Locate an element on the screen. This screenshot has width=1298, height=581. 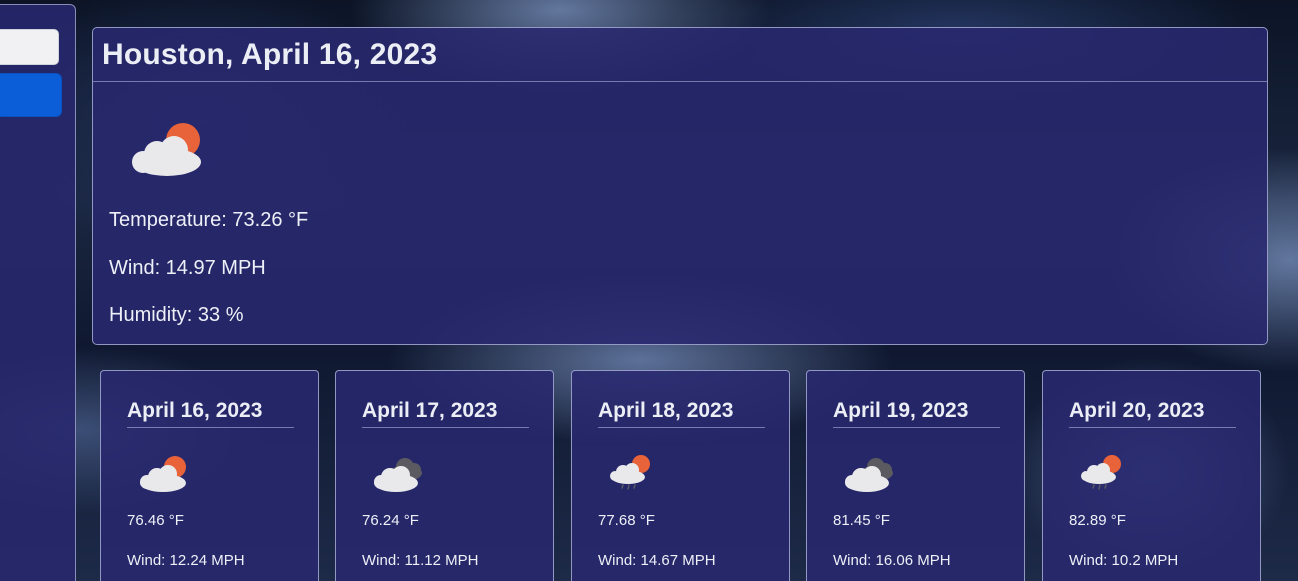
forecast-wind: Wind: 12.24 MPH is located at coordinates (186, 560).